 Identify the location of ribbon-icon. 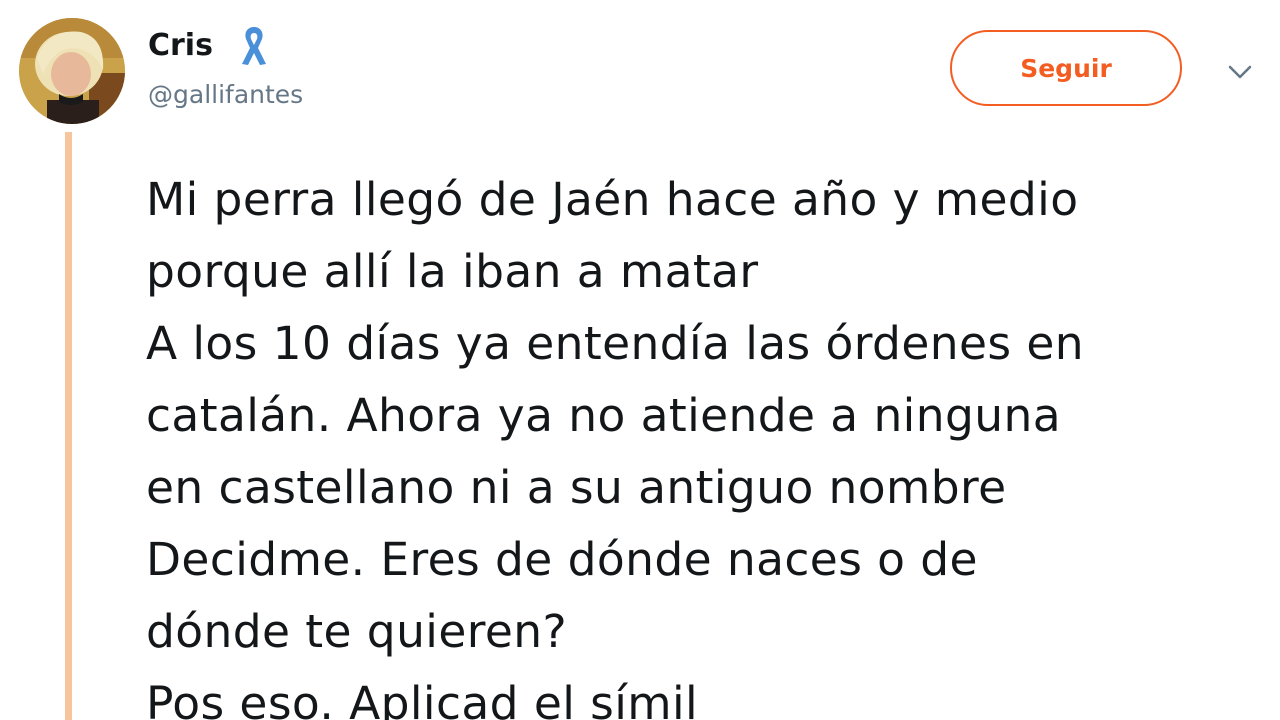
(254, 46).